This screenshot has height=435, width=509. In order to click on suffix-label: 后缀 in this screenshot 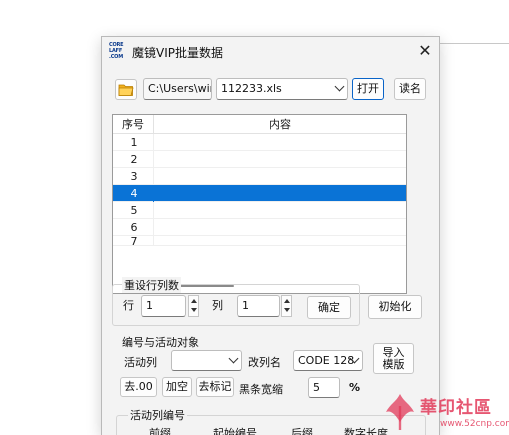, I will do `click(302, 431)`.